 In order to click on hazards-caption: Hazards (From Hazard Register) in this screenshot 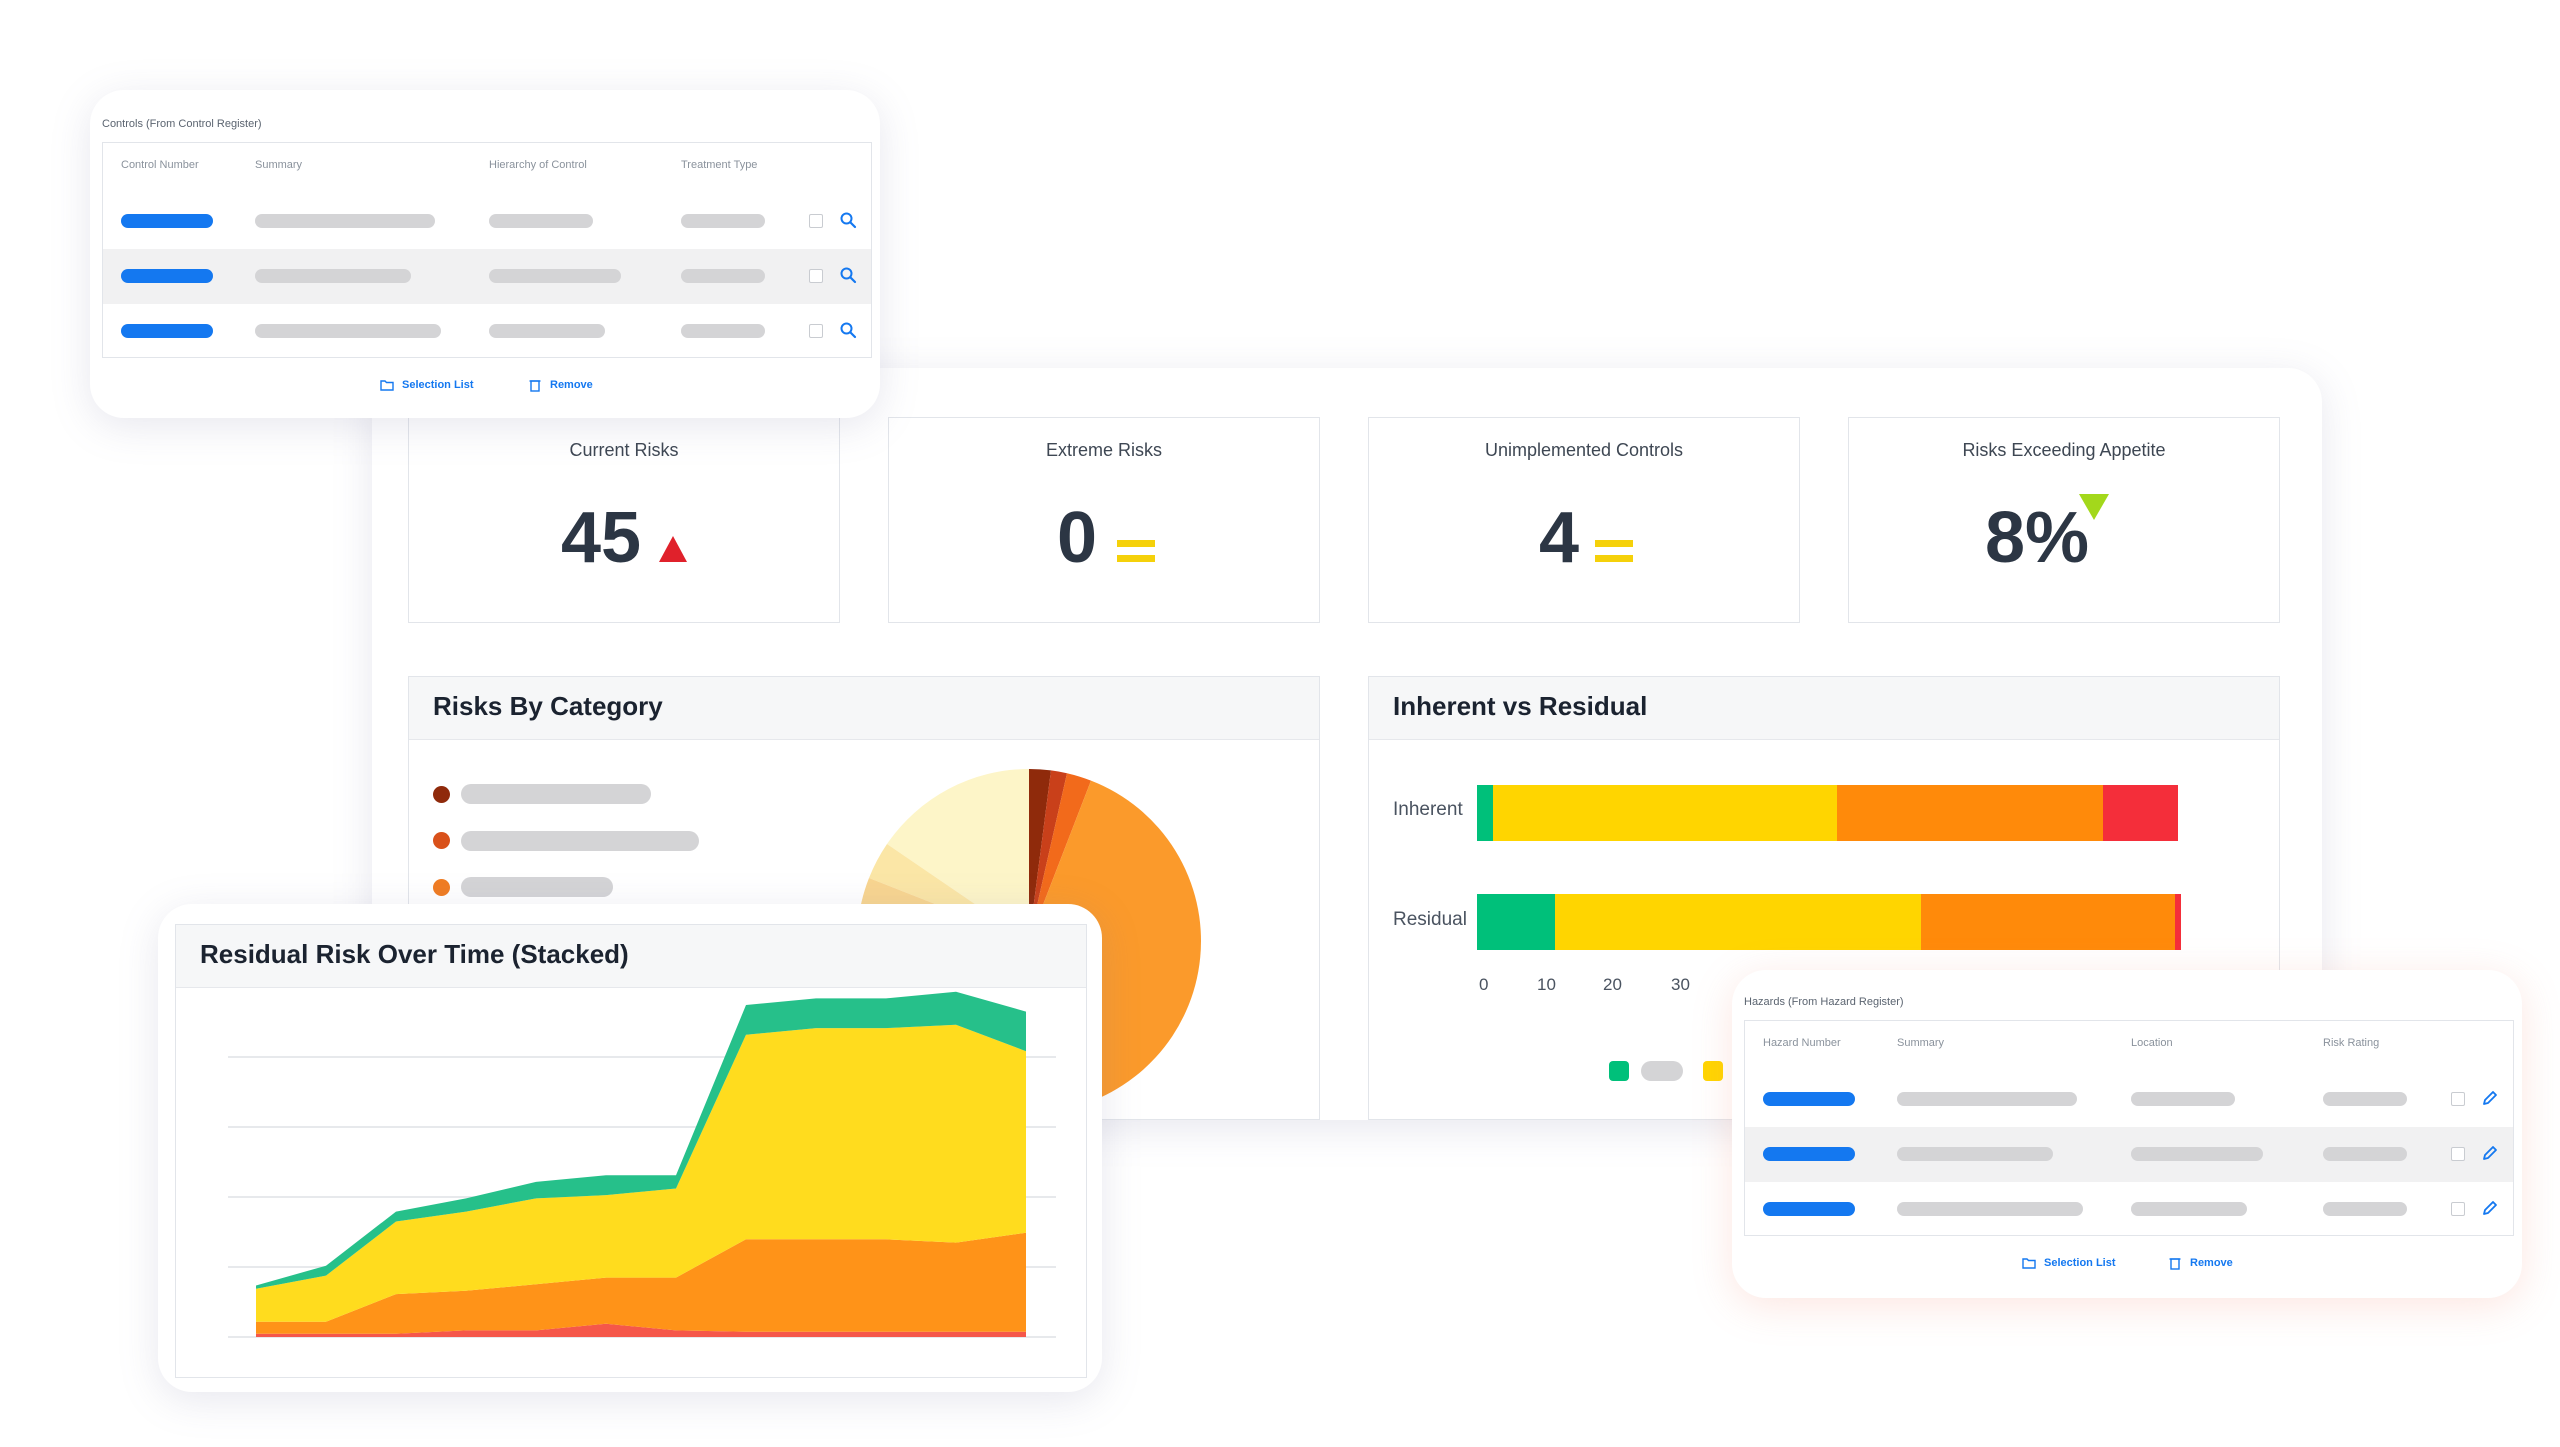, I will do `click(1824, 1002)`.